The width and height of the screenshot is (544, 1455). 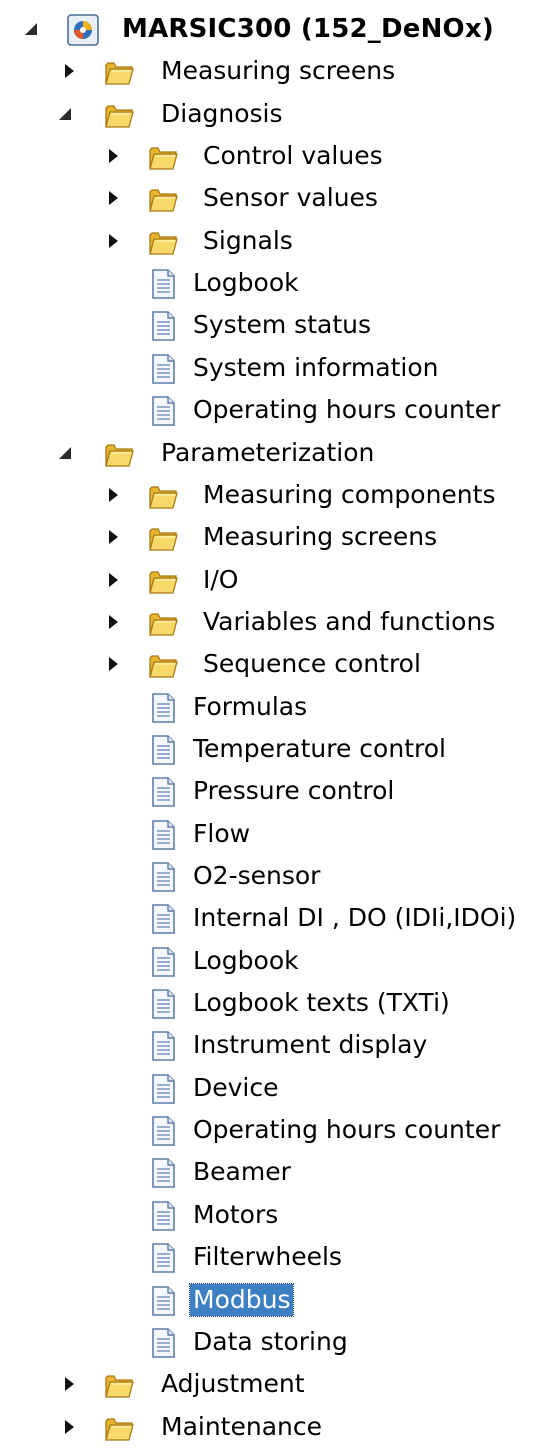 I want to click on tree-item-instrument-display: Instrument display, so click(x=272, y=1045).